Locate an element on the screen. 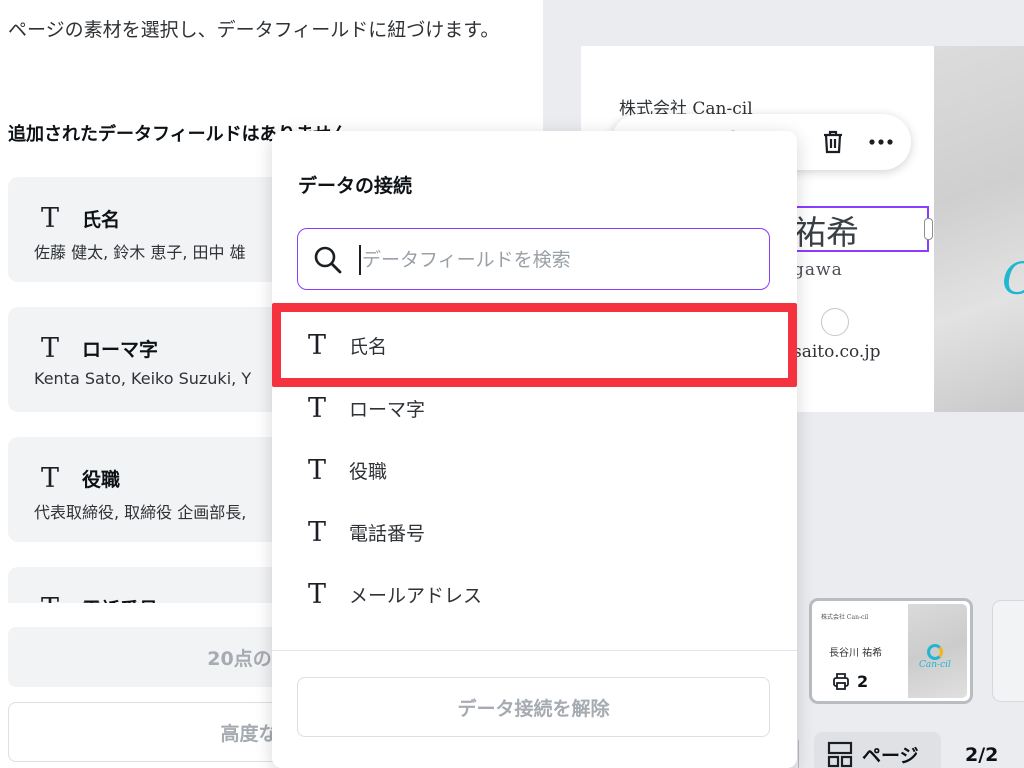 The width and height of the screenshot is (1024, 768). field-values: 代表取締役, 取締役 企画部長, is located at coordinates (140, 512).